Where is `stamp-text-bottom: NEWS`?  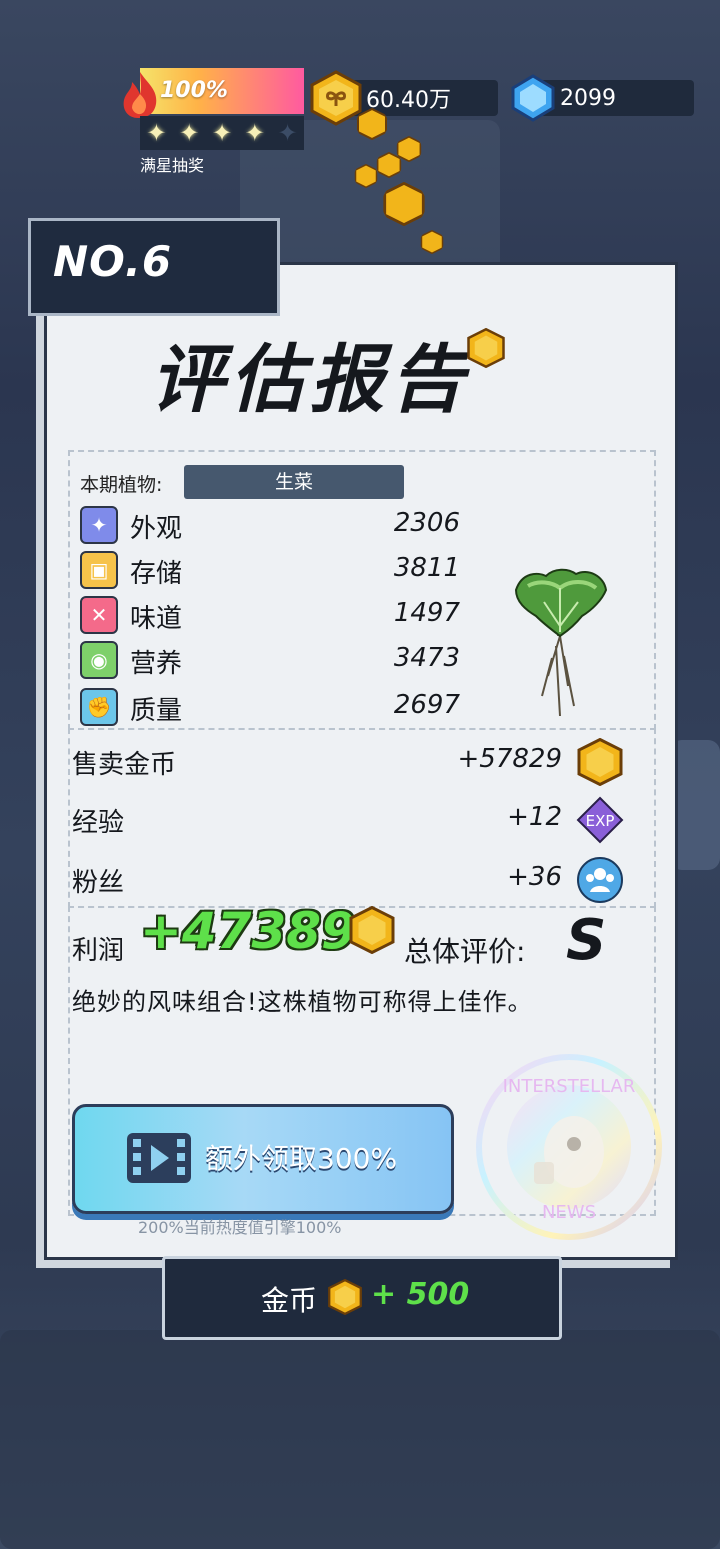 stamp-text-bottom: NEWS is located at coordinates (569, 1212).